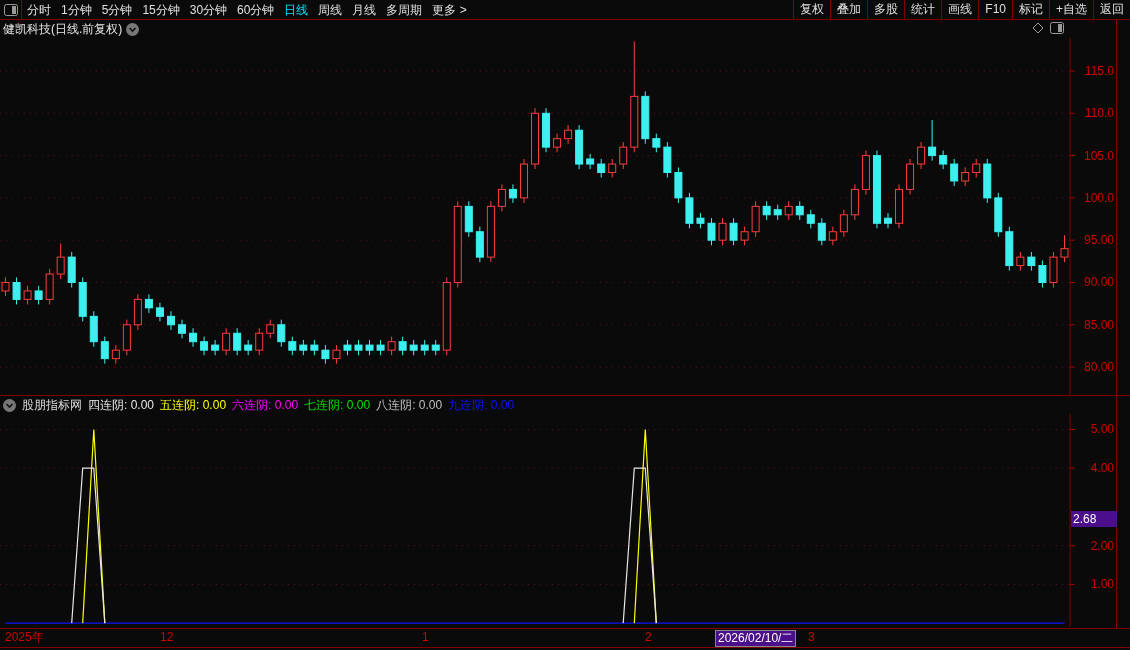 Image resolution: width=1130 pixels, height=650 pixels. Describe the element at coordinates (394, 405) in the screenshot. I see `legend-label: 八连阴` at that location.